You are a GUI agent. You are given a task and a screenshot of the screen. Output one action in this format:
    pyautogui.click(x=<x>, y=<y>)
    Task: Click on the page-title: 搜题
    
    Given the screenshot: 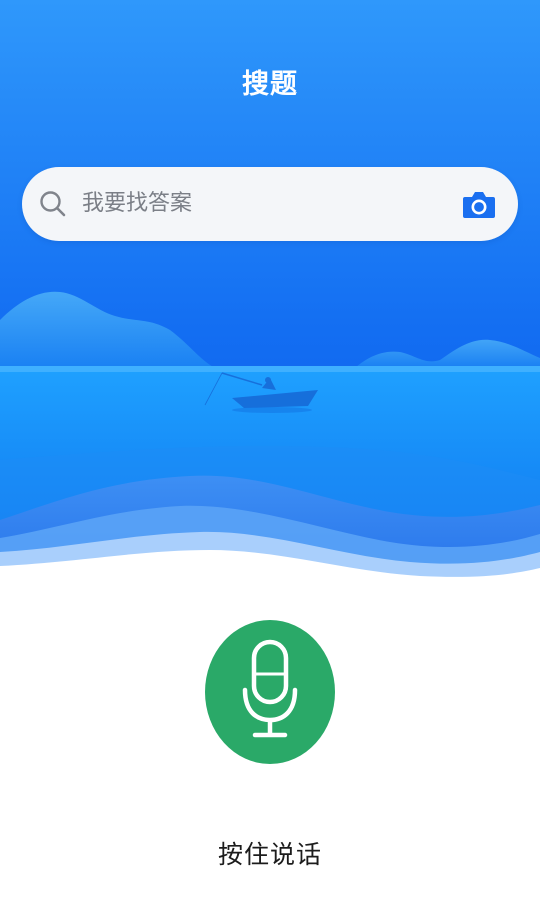 What is the action you would take?
    pyautogui.click(x=270, y=84)
    